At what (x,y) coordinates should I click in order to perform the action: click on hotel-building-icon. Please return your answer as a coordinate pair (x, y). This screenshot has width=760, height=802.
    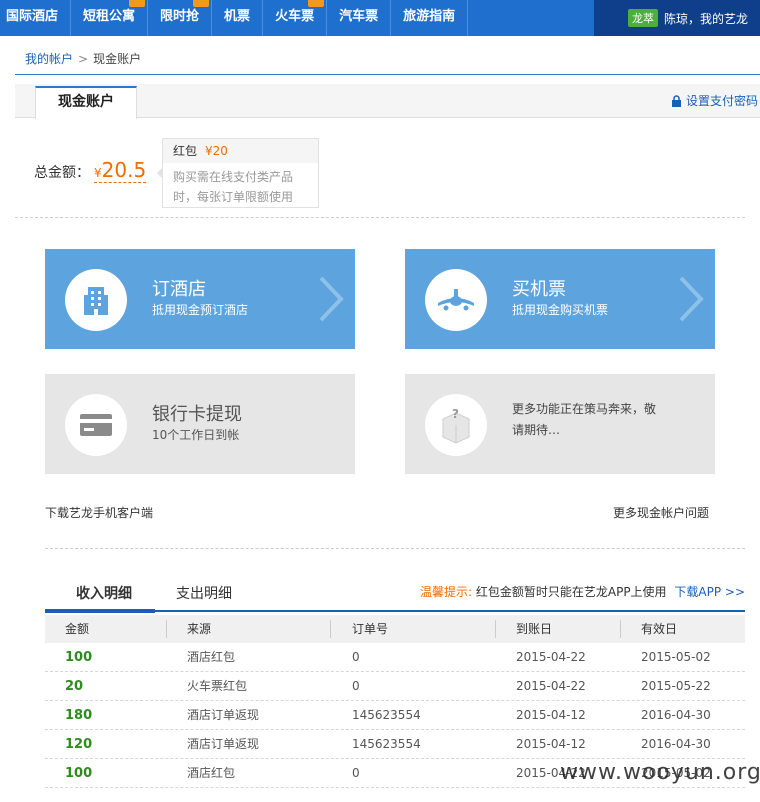
    Looking at the image, I should click on (96, 301).